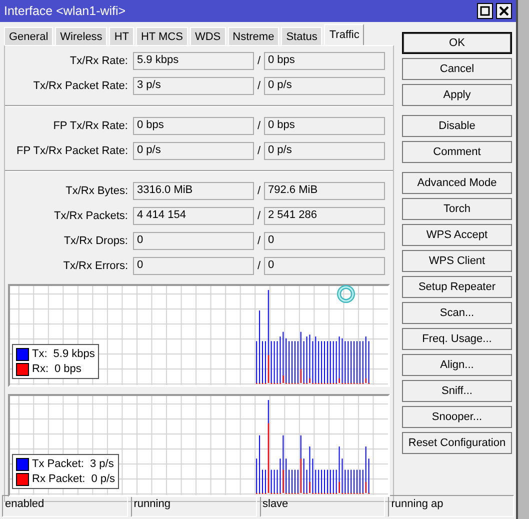  I want to click on tab: WDS, so click(208, 36).